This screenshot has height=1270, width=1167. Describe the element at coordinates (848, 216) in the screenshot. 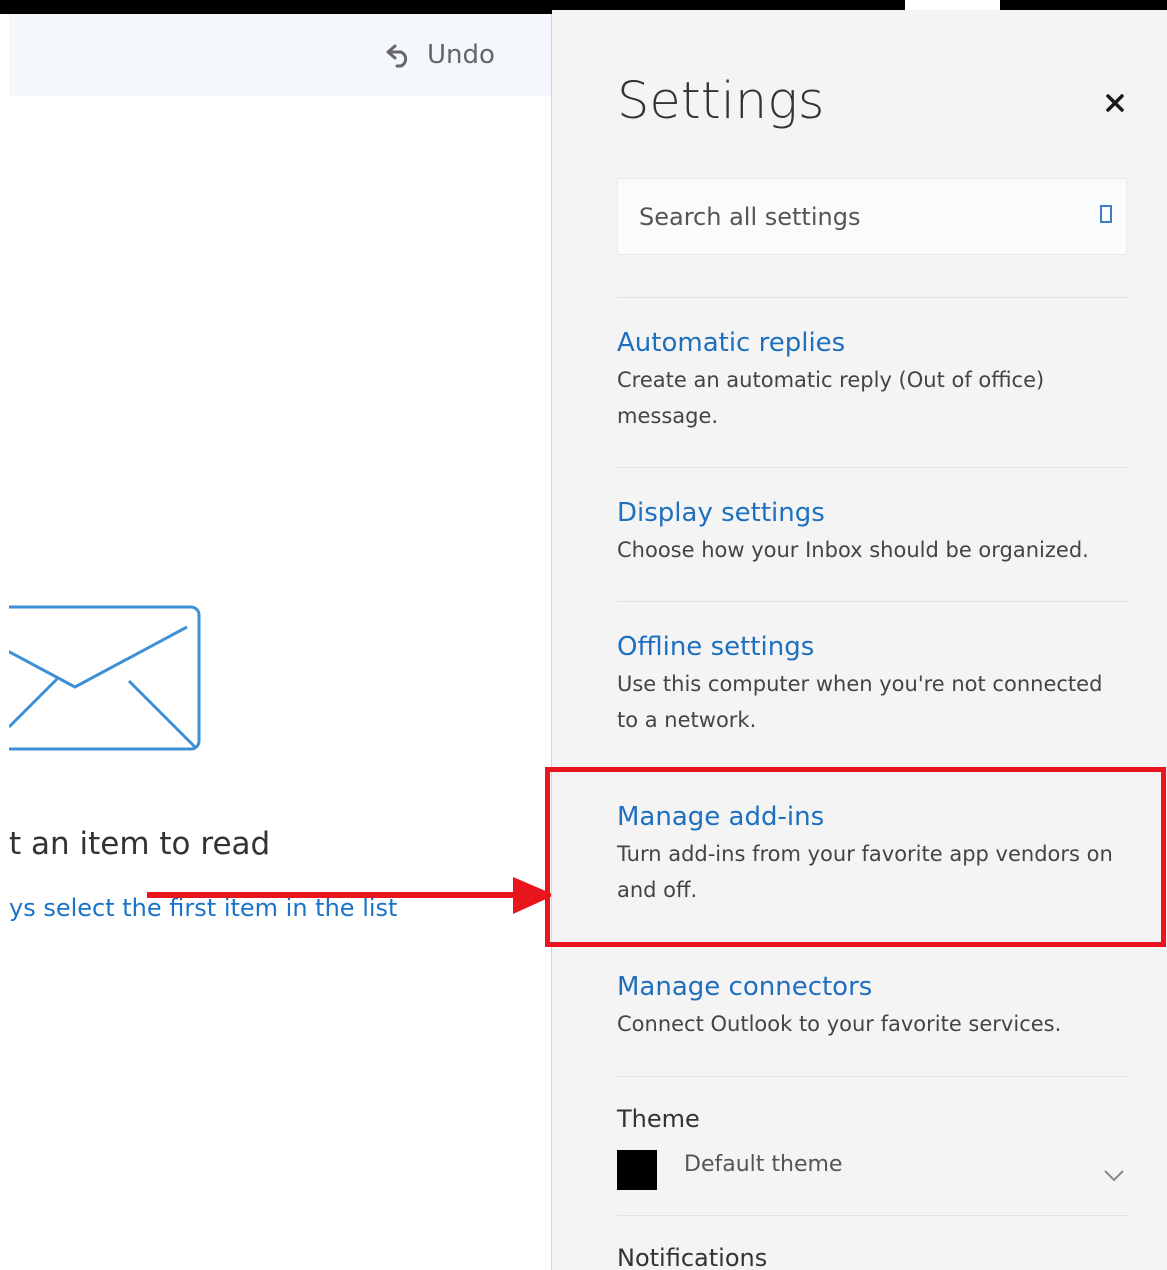

I see `settings-search-input` at that location.